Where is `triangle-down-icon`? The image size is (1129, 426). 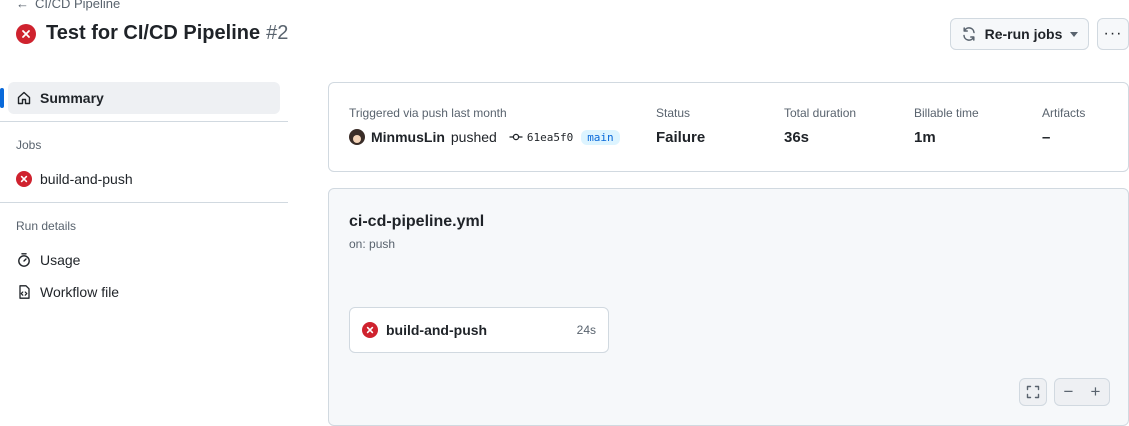
triangle-down-icon is located at coordinates (1074, 34).